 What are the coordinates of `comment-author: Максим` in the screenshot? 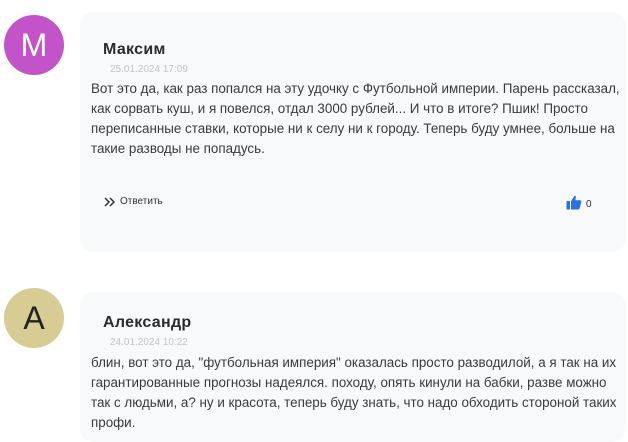 It's located at (134, 49).